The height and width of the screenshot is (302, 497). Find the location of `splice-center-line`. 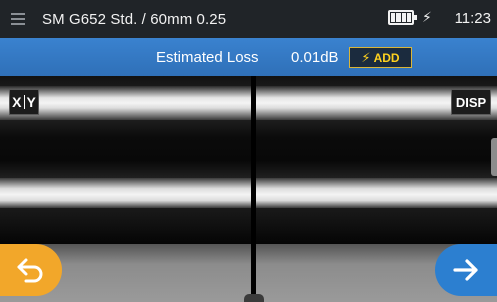

splice-center-line is located at coordinates (253, 189).